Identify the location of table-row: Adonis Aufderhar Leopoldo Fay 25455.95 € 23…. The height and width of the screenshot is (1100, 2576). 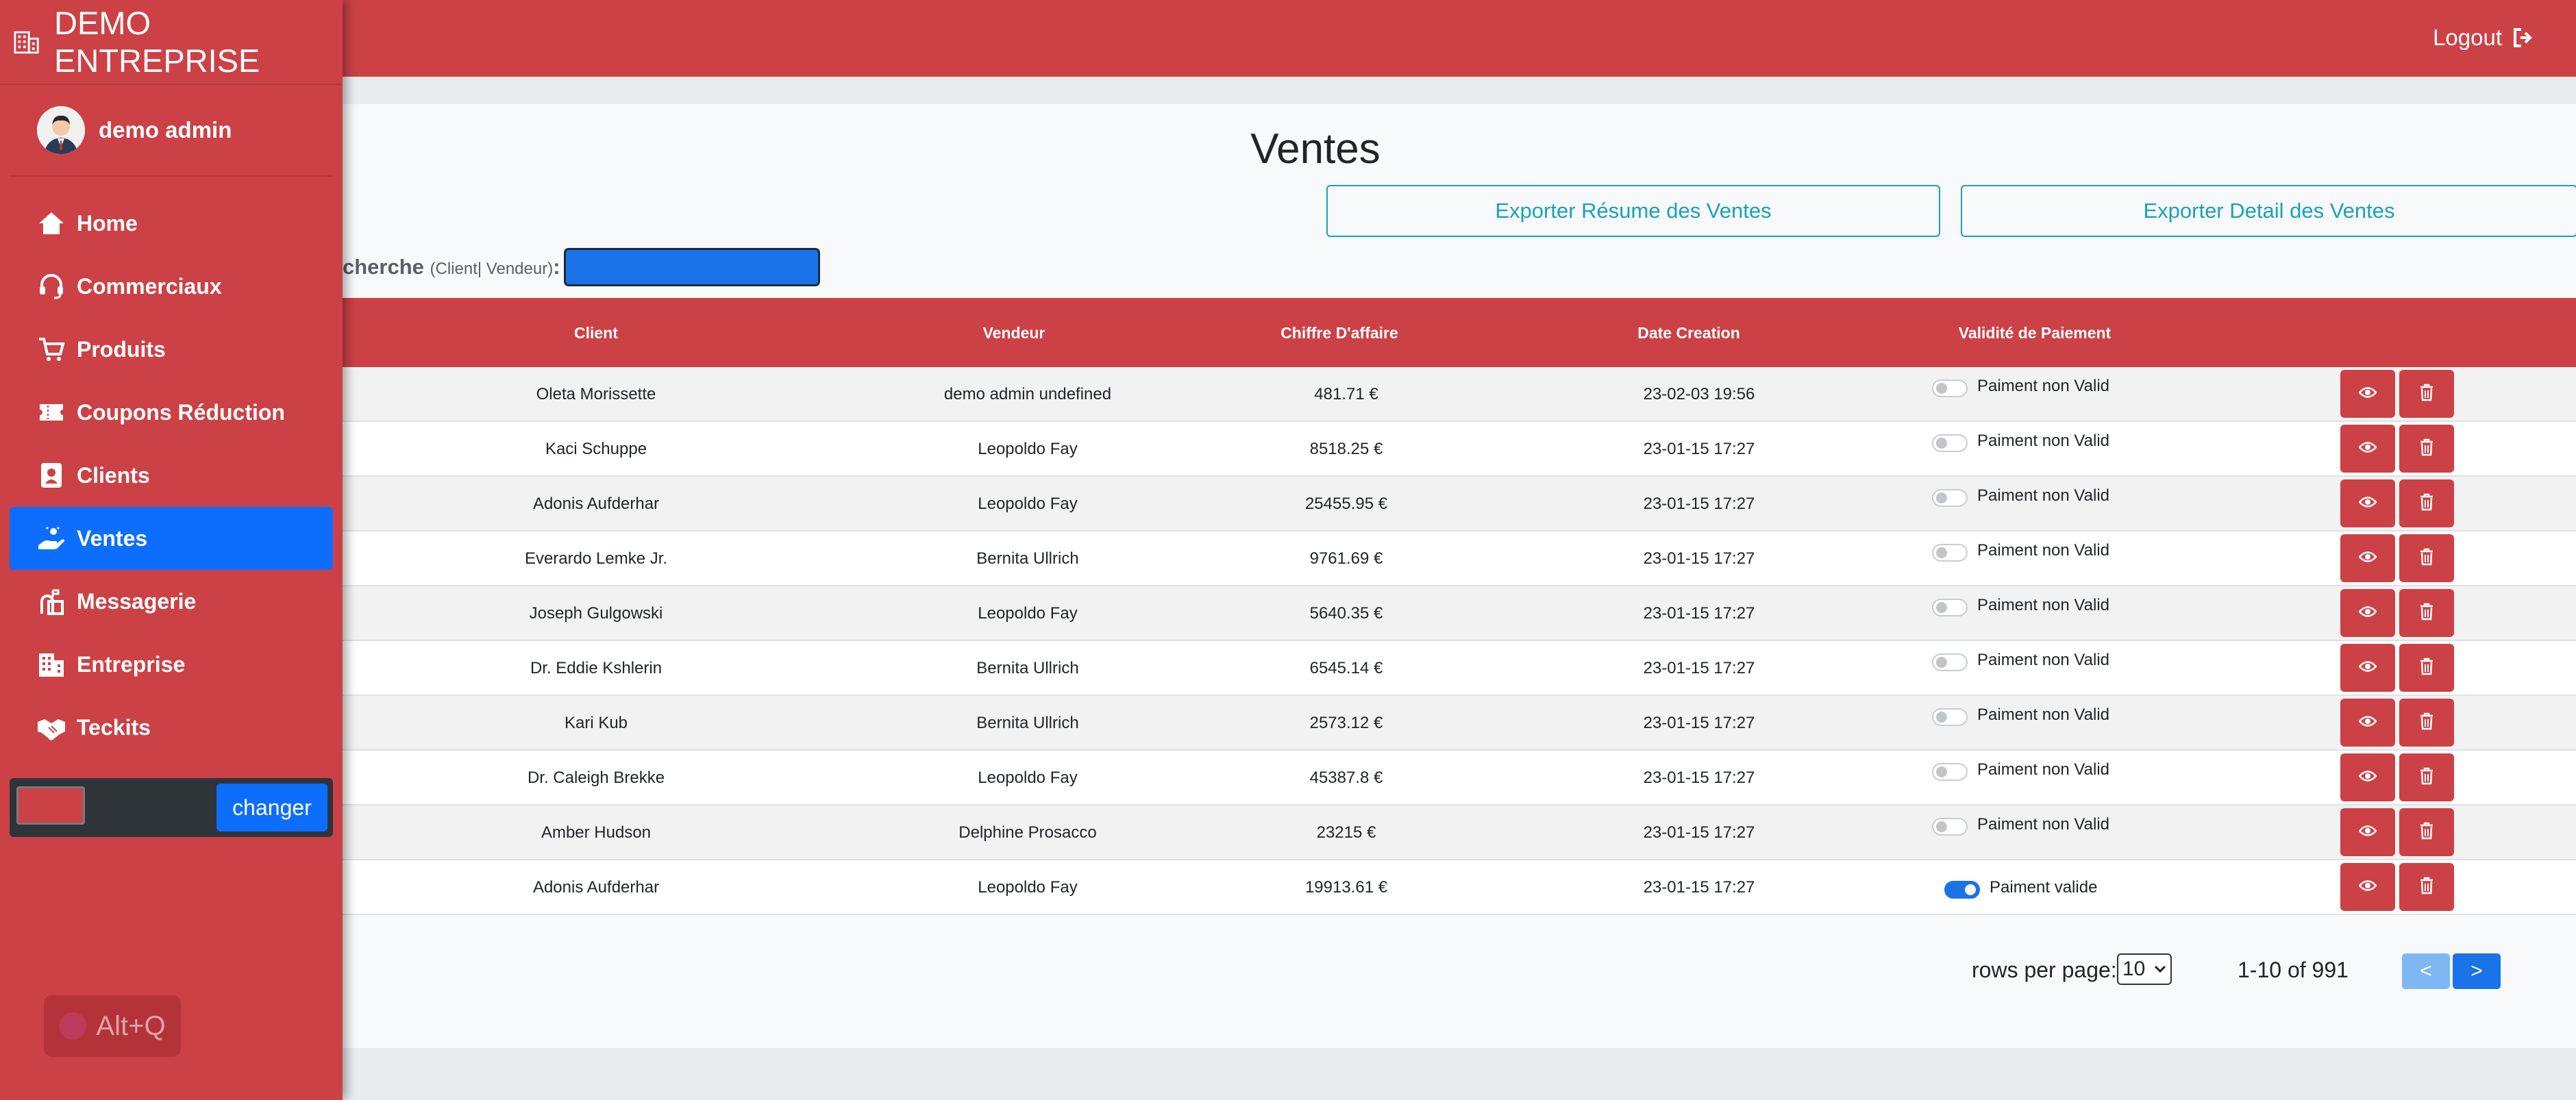
(1459, 504).